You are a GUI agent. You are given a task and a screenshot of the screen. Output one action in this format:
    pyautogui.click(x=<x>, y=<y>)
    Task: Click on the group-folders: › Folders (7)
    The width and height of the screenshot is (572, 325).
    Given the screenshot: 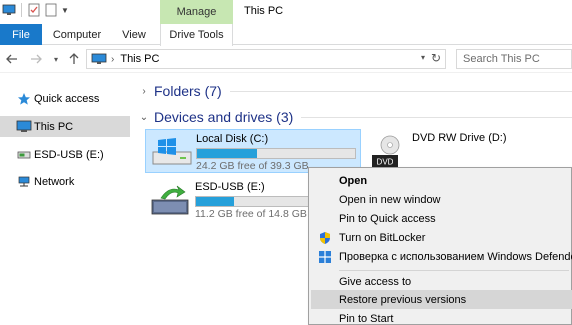 What is the action you would take?
    pyautogui.click(x=352, y=91)
    